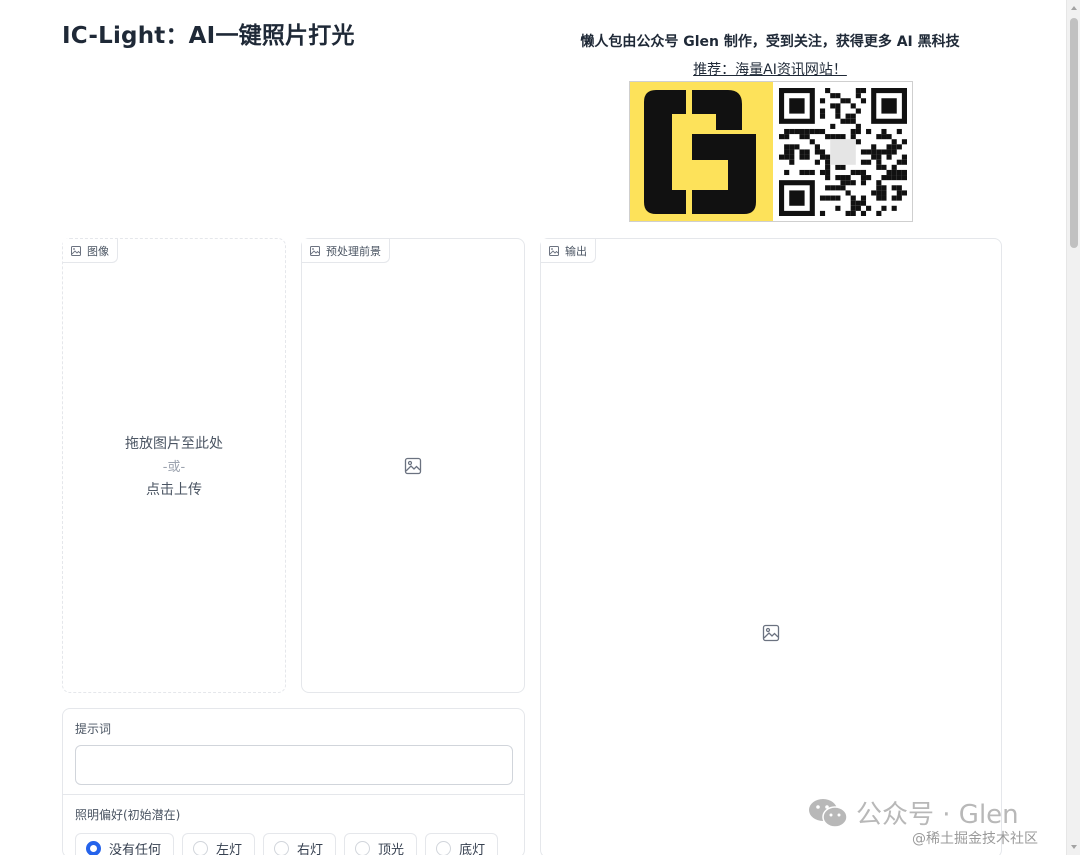 The height and width of the screenshot is (855, 1080). I want to click on glen-logo, so click(701, 151).